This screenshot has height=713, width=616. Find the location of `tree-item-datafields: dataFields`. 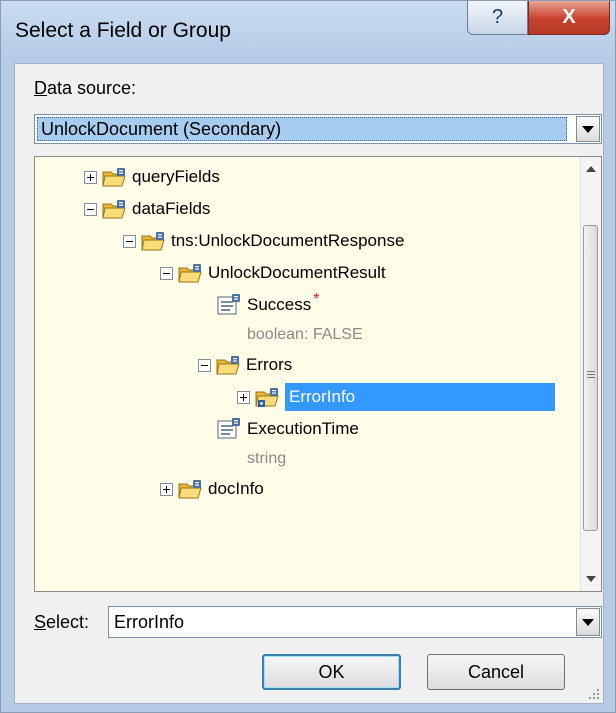

tree-item-datafields: dataFields is located at coordinates (147, 209).